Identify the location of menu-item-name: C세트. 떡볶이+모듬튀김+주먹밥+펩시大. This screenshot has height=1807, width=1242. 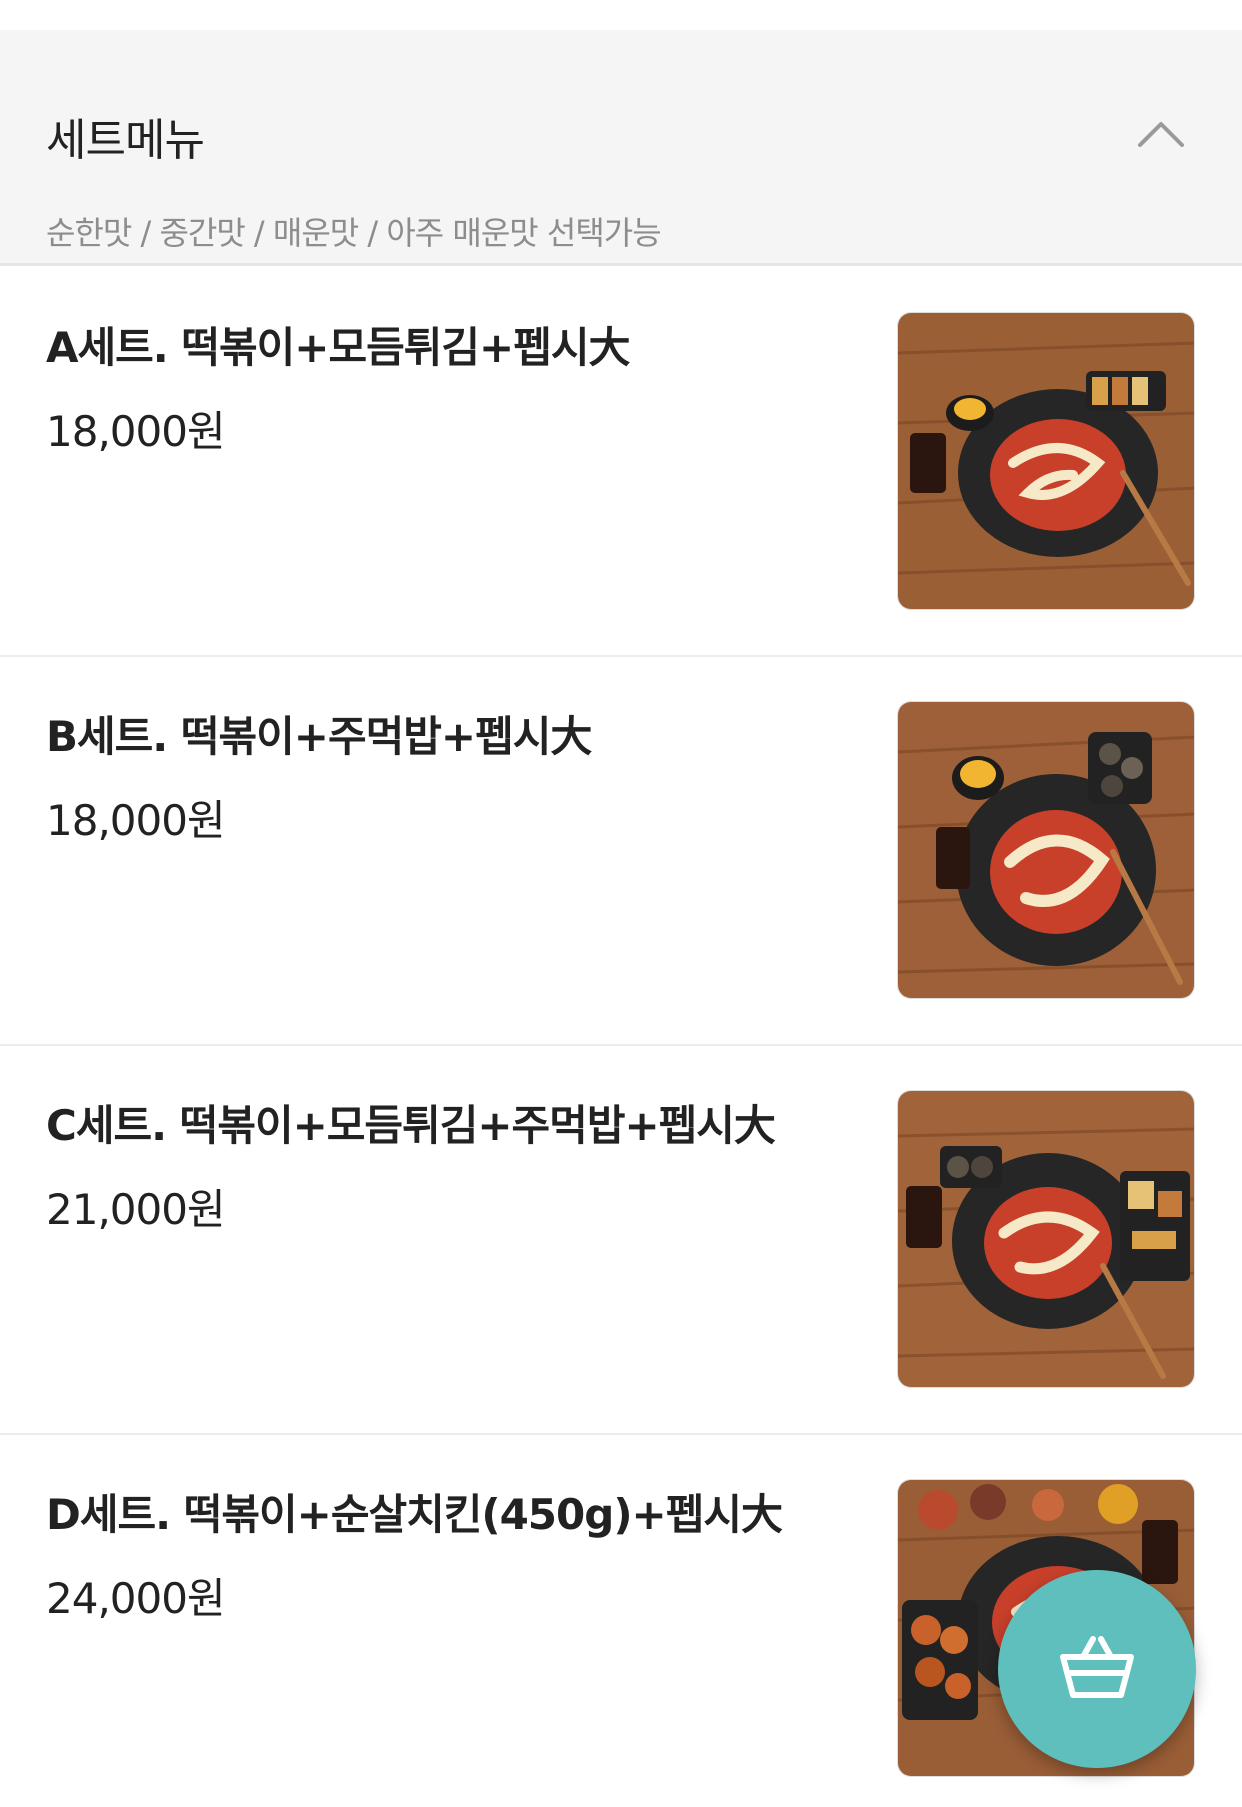
(411, 1125).